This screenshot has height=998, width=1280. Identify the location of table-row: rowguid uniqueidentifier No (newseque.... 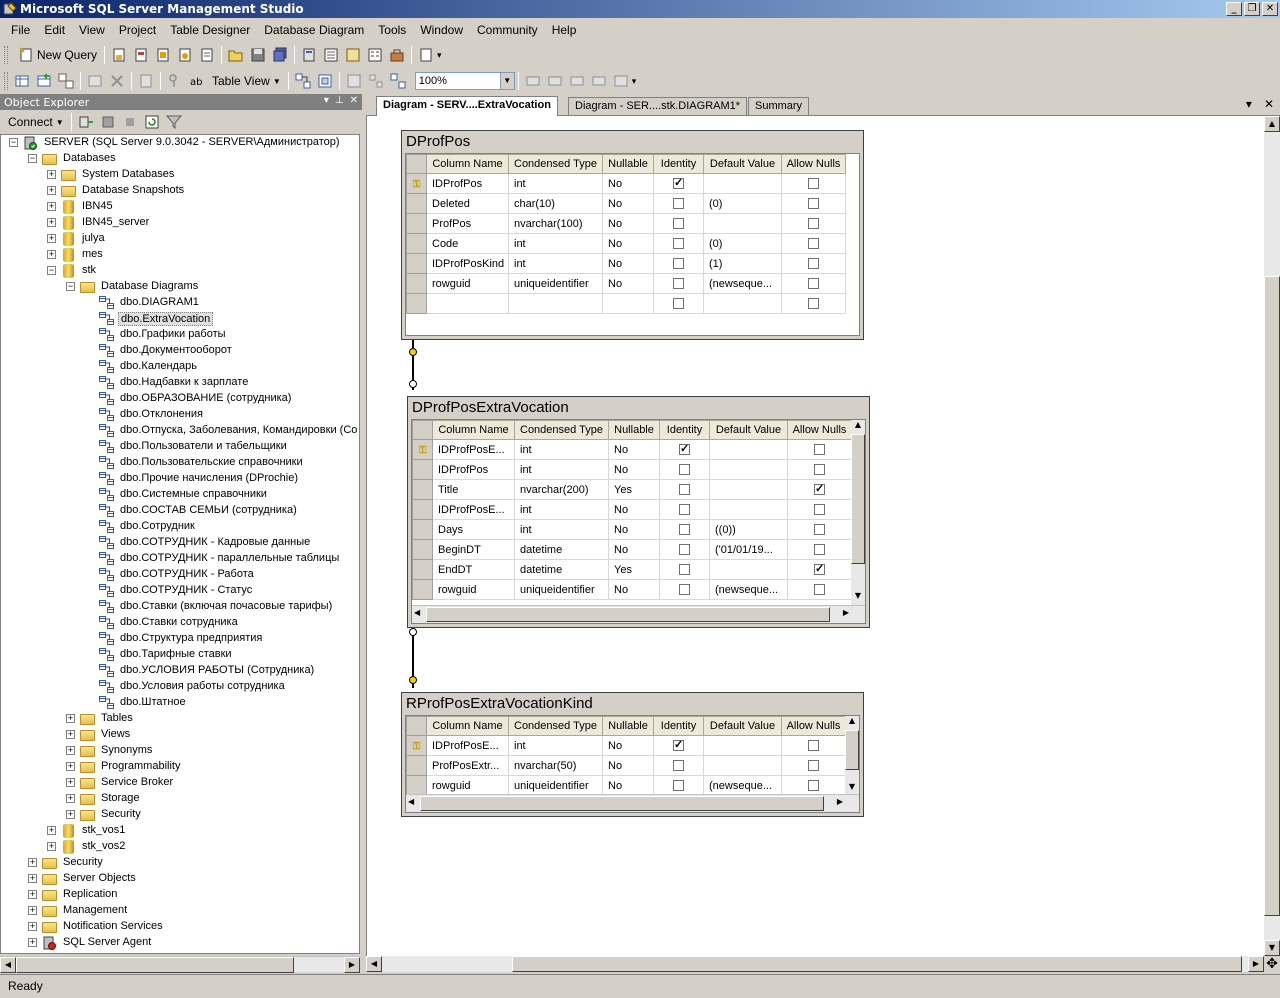
(626, 785).